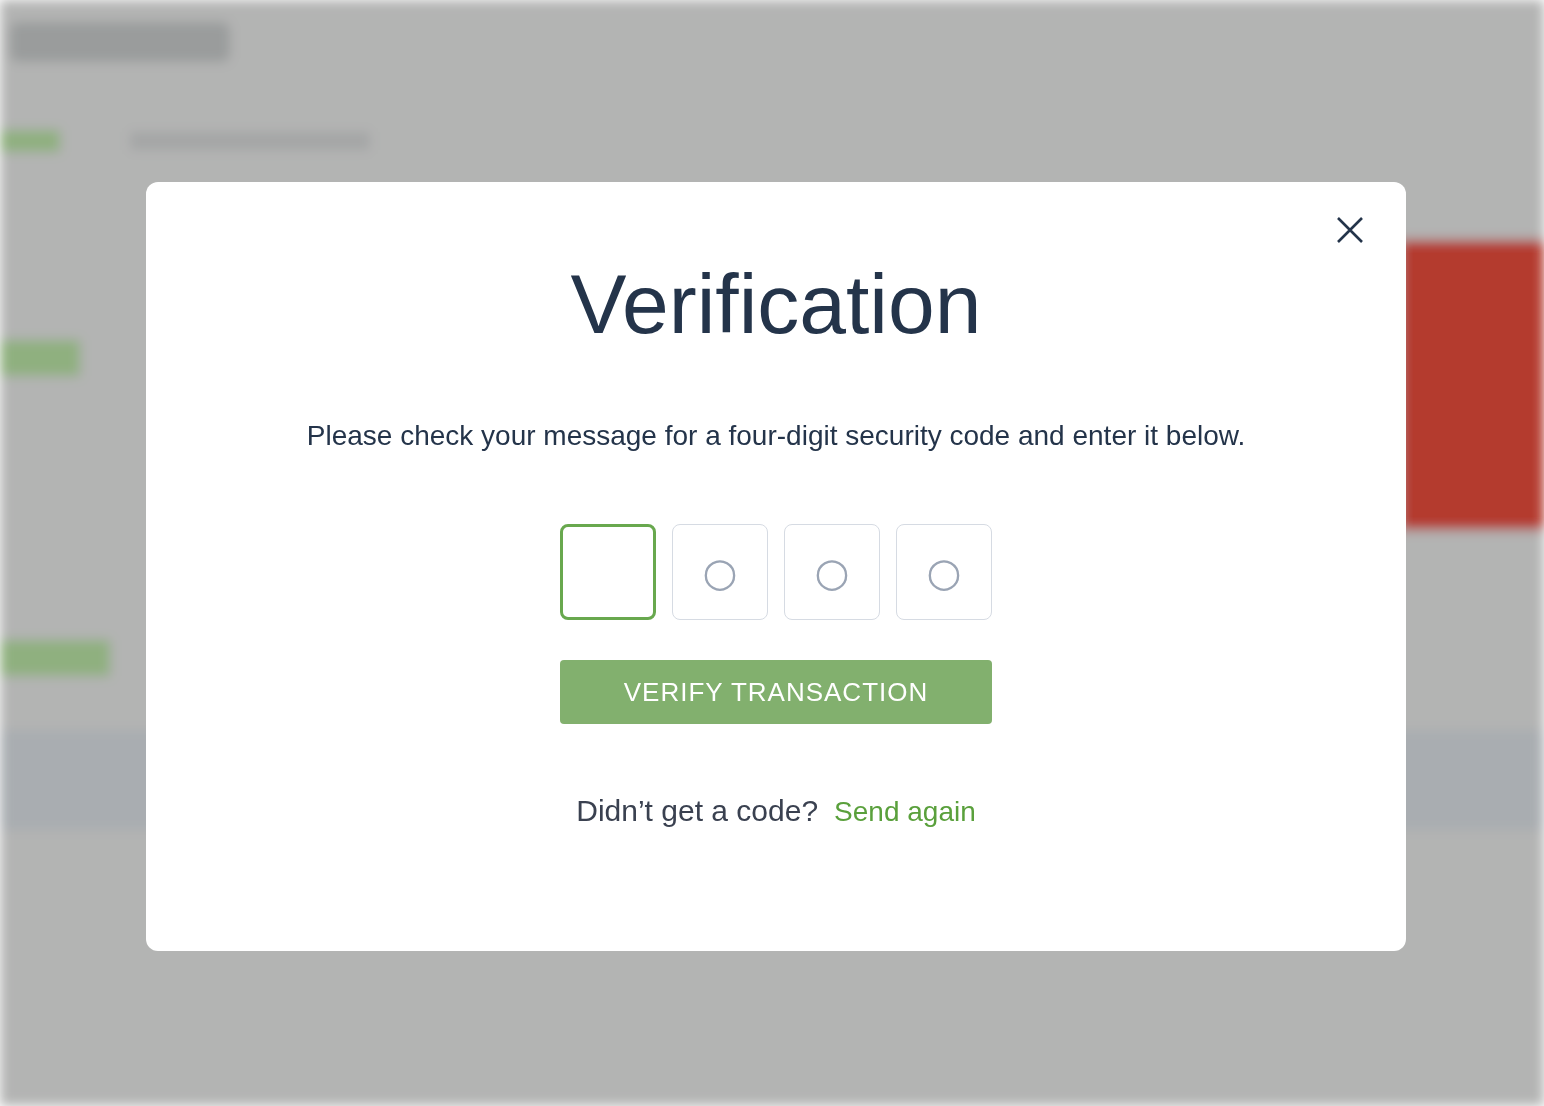 Image resolution: width=1544 pixels, height=1106 pixels. Describe the element at coordinates (697, 811) in the screenshot. I see `resend-prompt: Didn’t get a code?` at that location.